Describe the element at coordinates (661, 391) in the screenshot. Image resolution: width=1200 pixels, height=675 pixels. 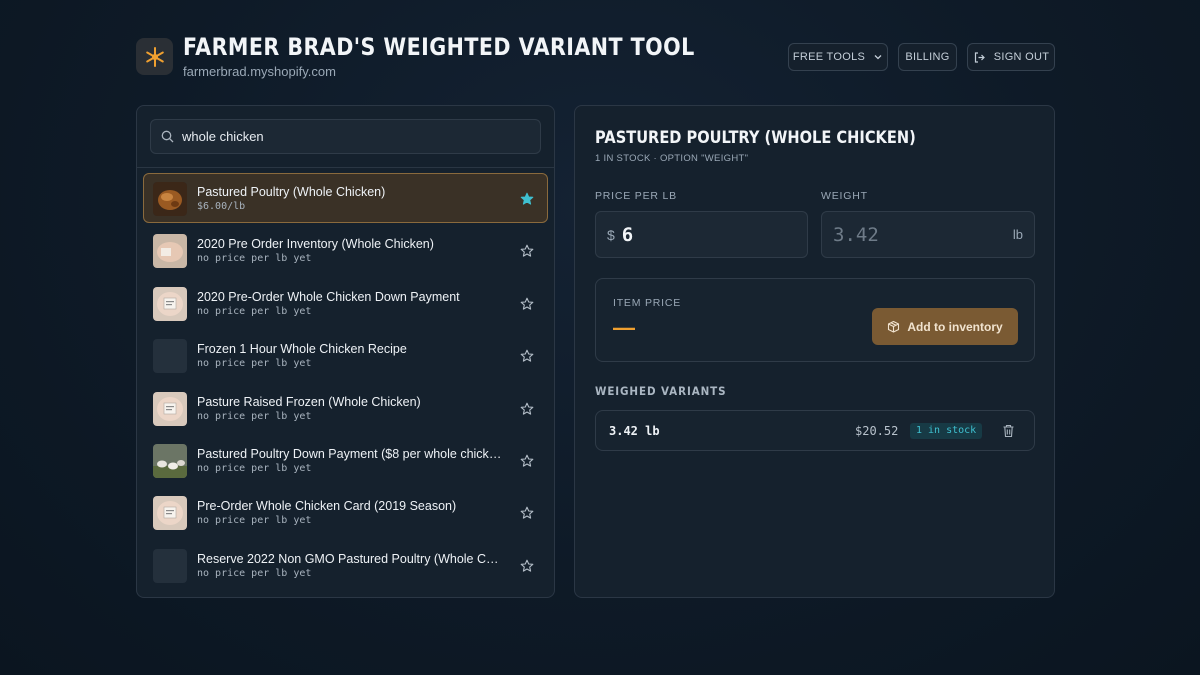
I see `weighed-variants-heading: WEIGHED VARIANTS` at that location.